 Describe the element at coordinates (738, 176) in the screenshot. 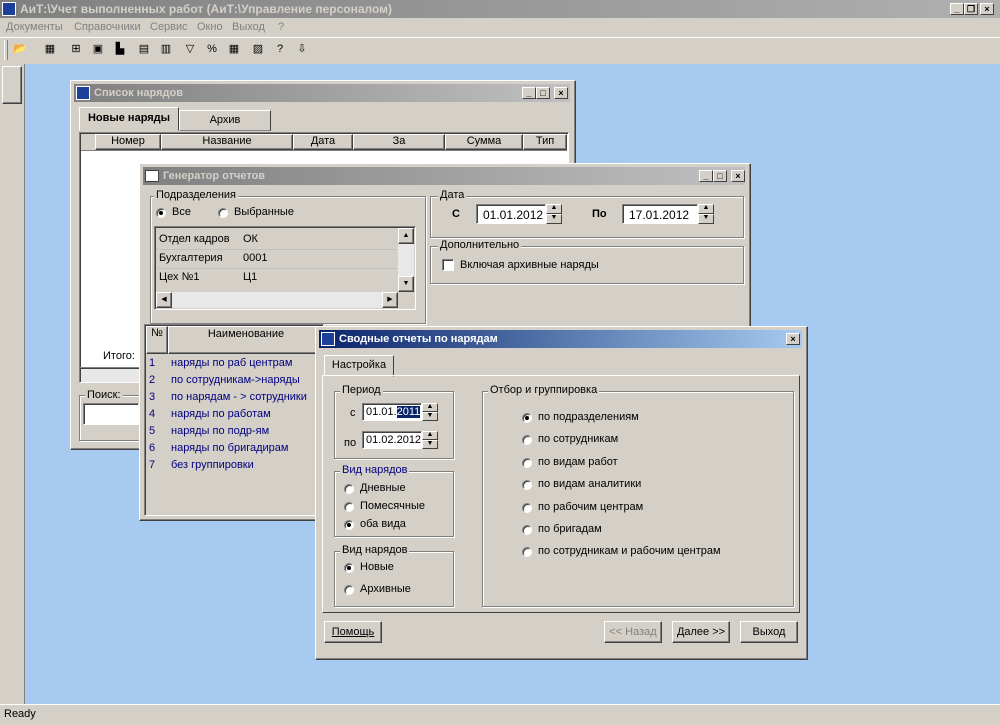

I see `report-gen-close-button: ×` at that location.